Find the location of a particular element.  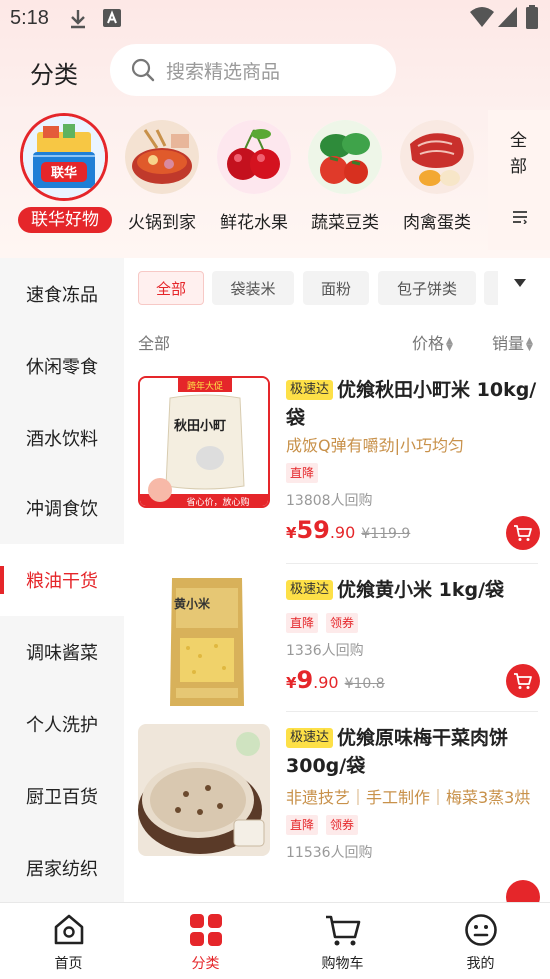

sort-bar: 全部 价格 ▲ ▼ 销量 ▲ ▼ is located at coordinates (337, 342).